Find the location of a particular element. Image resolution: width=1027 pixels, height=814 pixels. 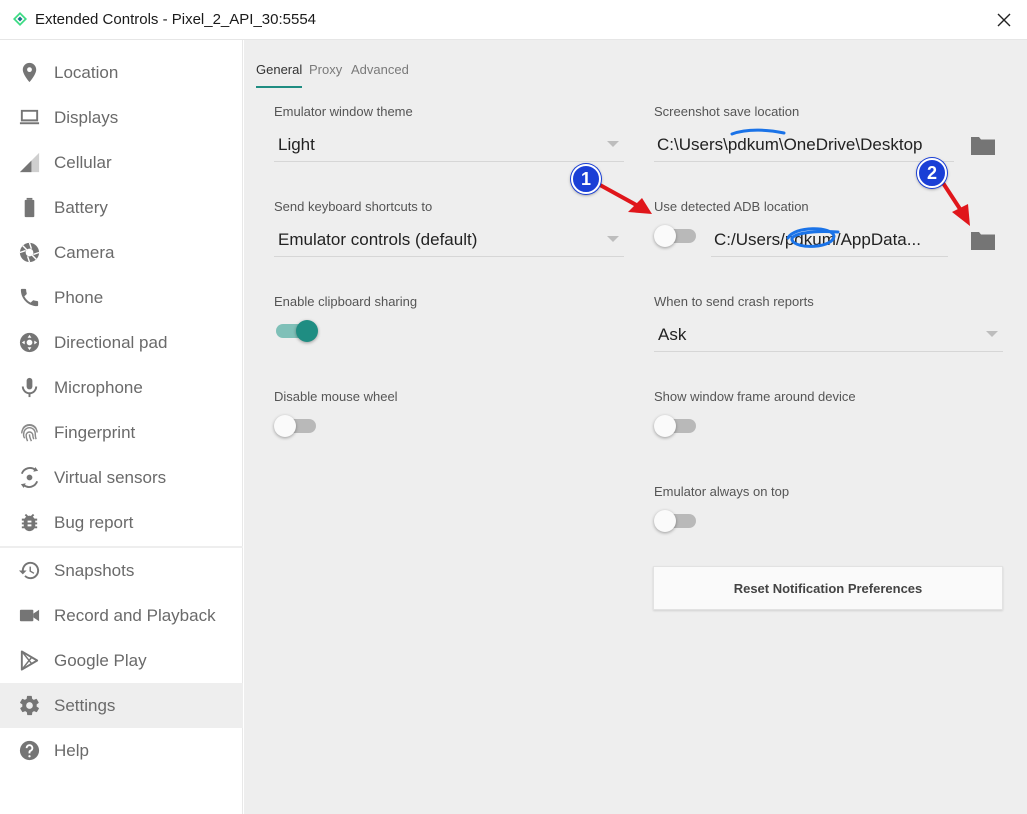

sidebar-item-microphone: Microphone is located at coordinates (121, 387).